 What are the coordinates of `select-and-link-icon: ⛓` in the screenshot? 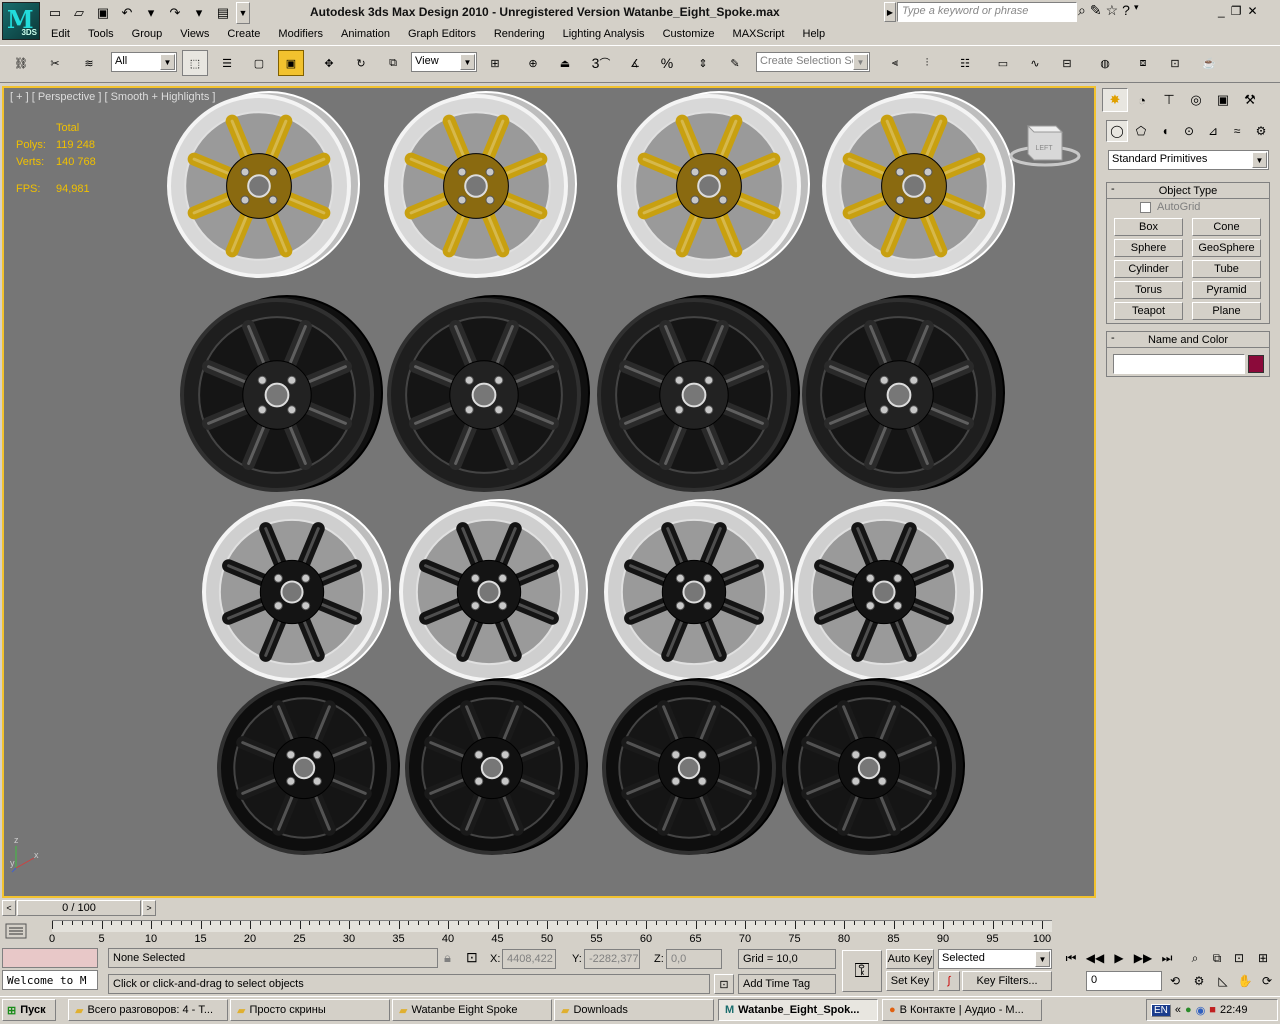 It's located at (21, 63).